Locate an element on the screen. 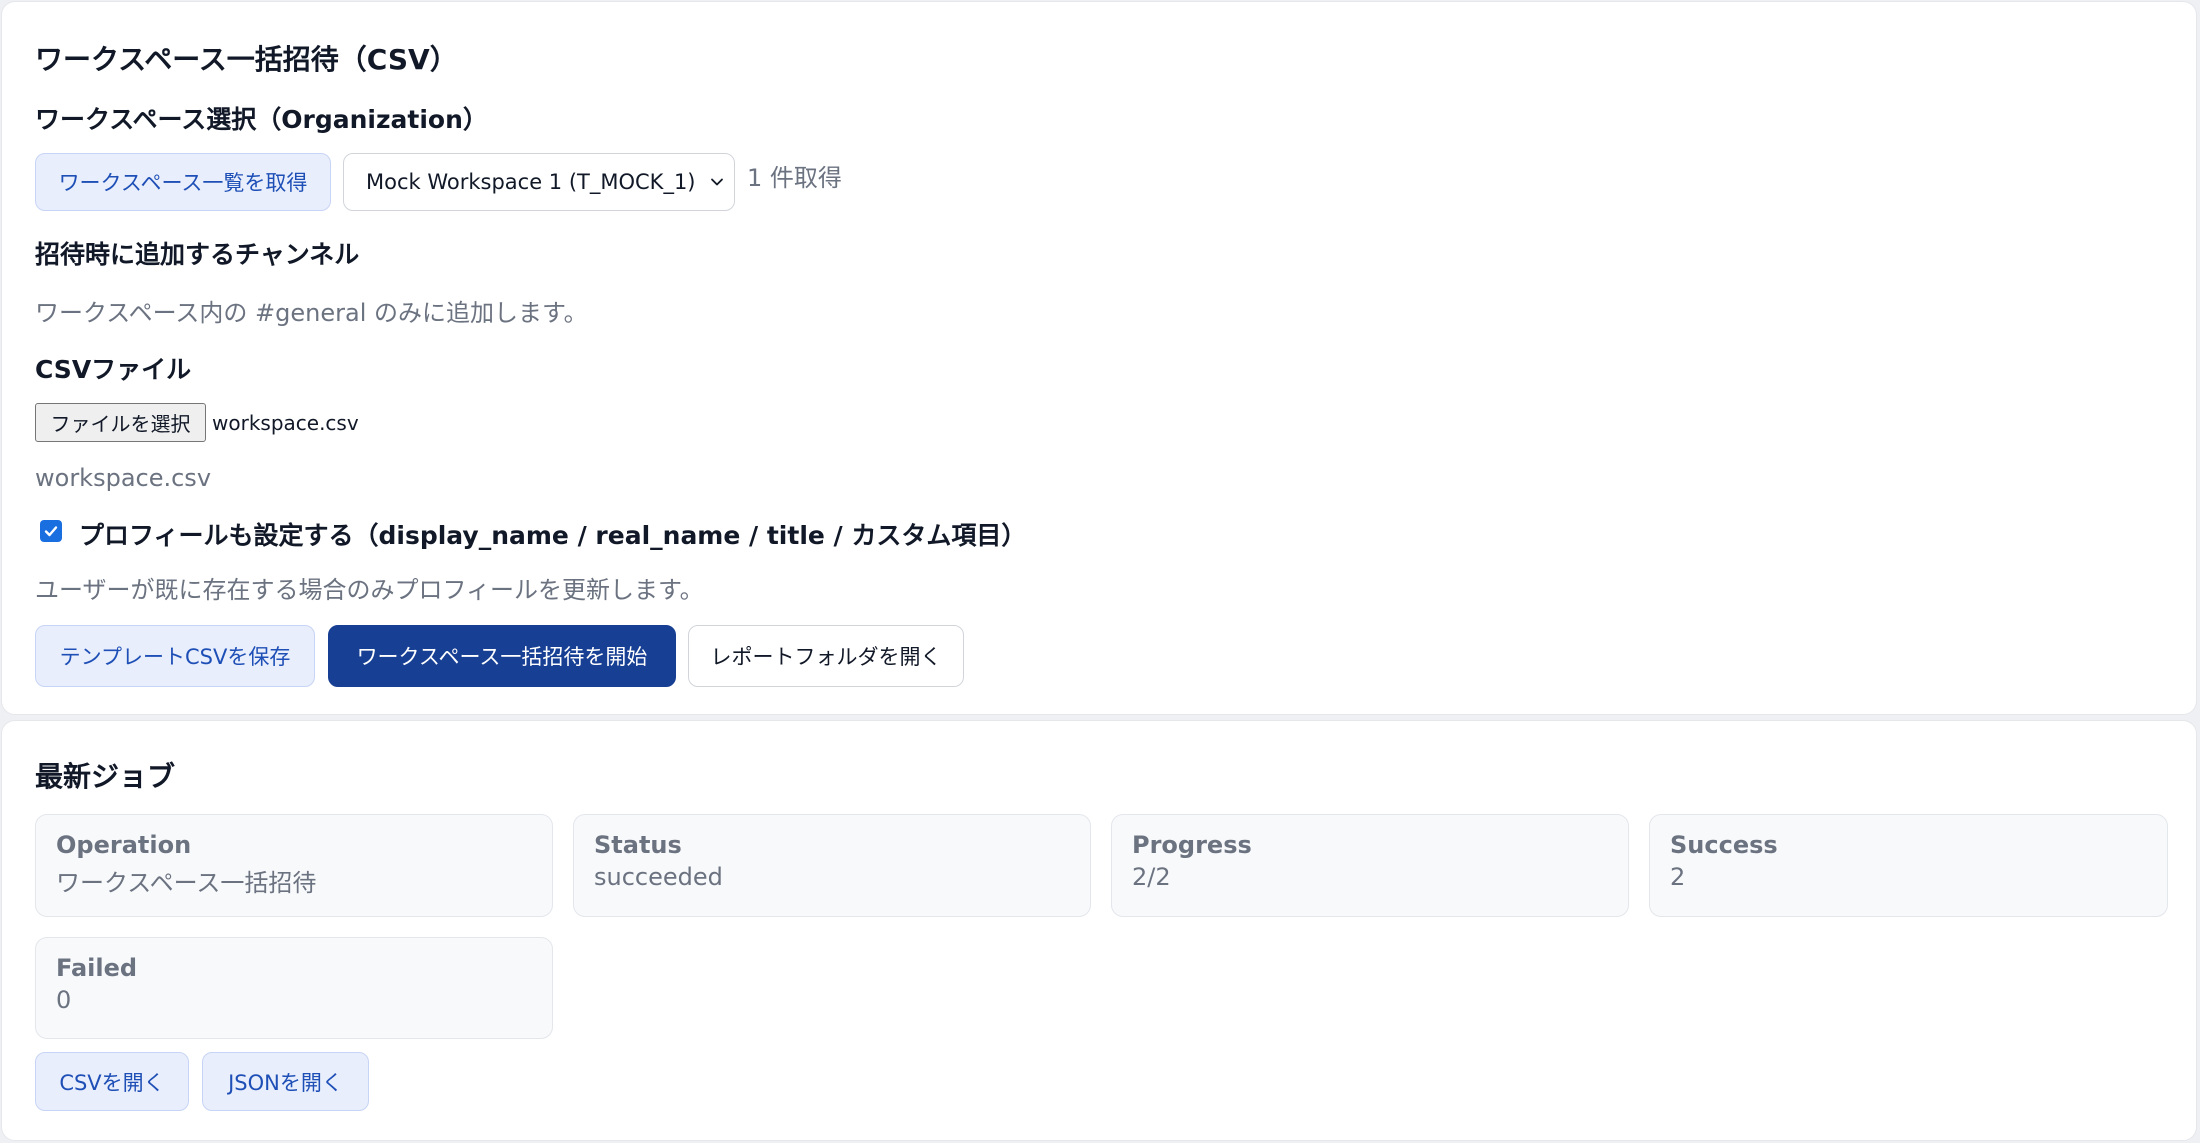  stat-progress: Progress 2/2 is located at coordinates (1370, 865).